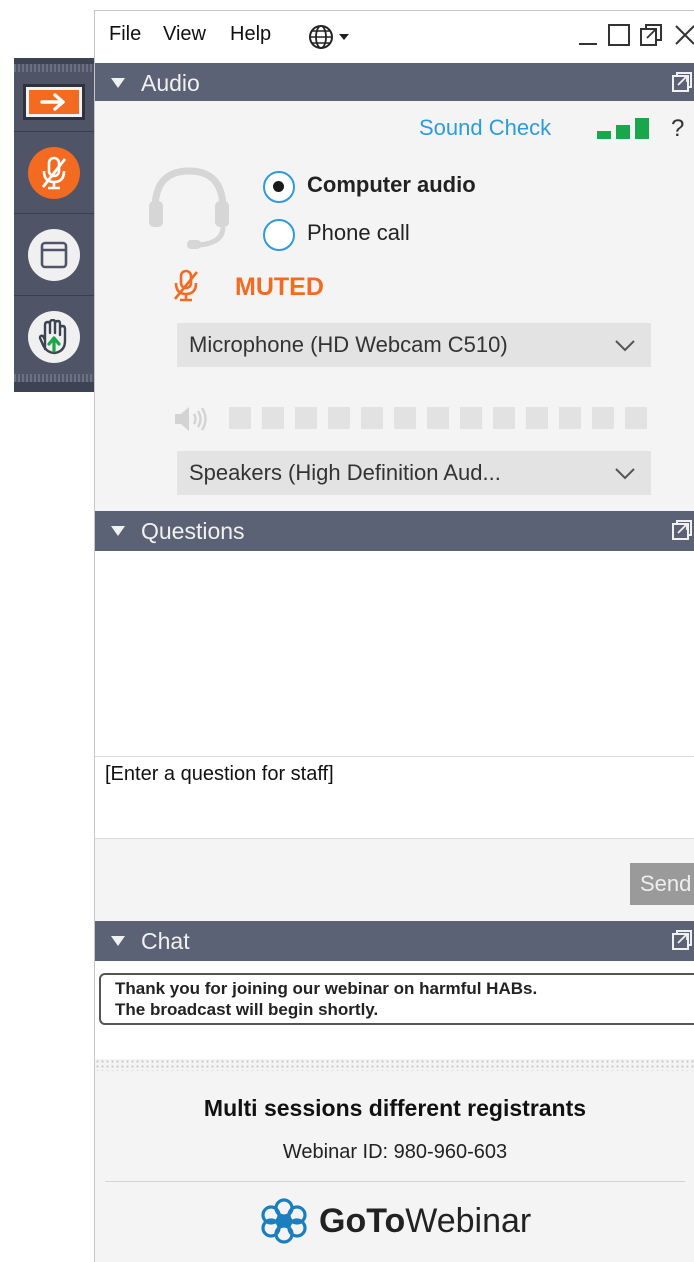 This screenshot has height=1262, width=694. What do you see at coordinates (329, 37) in the screenshot?
I see `globe-icon` at bounding box center [329, 37].